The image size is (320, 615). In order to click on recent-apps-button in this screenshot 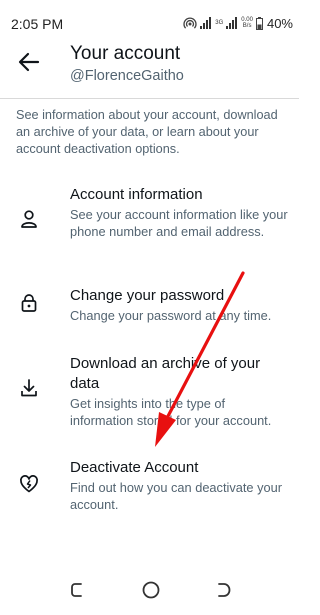, I will do `click(78, 590)`.